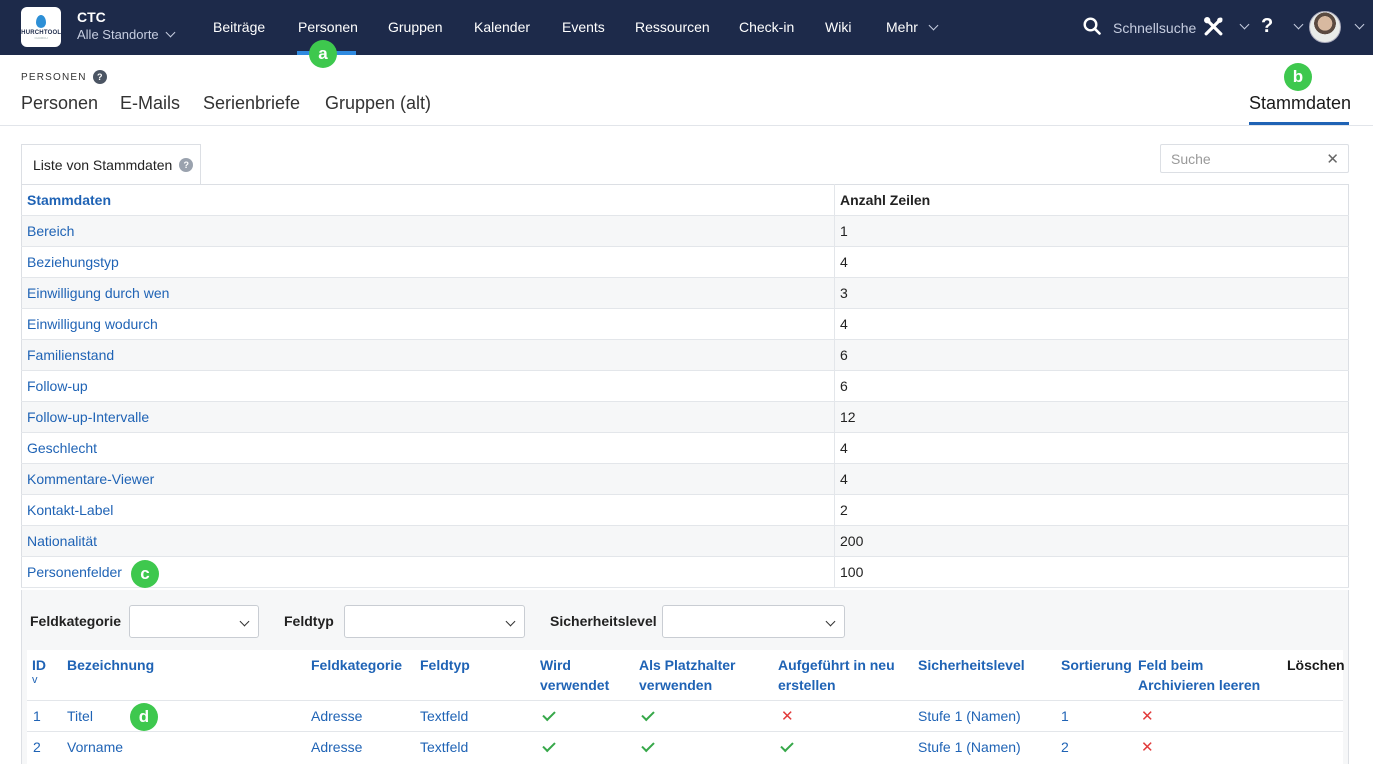  I want to click on nav-personen: Personen, so click(328, 27).